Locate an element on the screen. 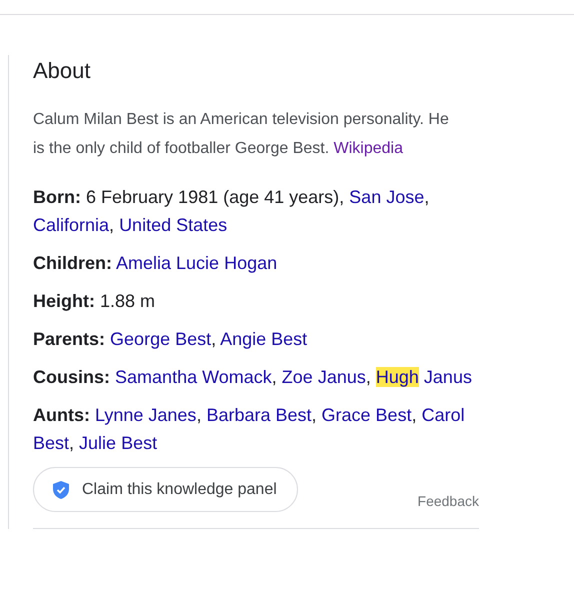 This screenshot has width=574, height=600. fact-link: Carol is located at coordinates (443, 415).